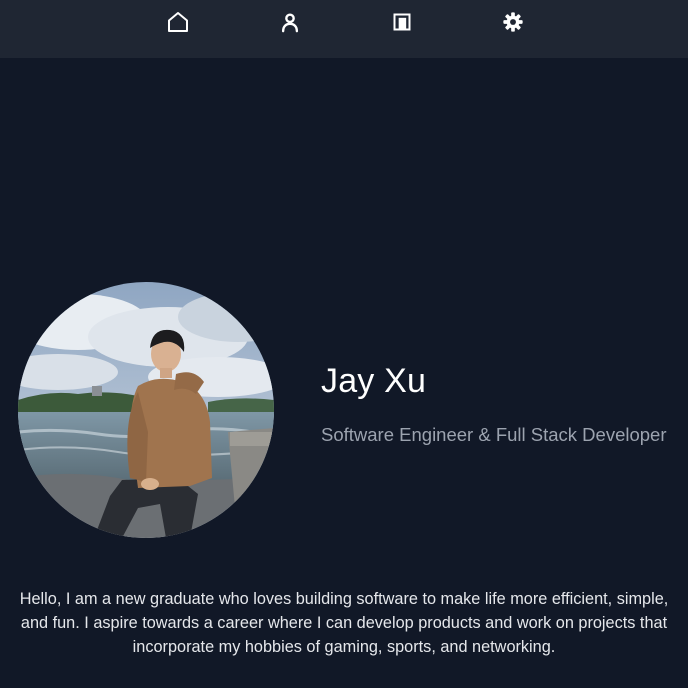  I want to click on top-navbar, so click(344, 29).